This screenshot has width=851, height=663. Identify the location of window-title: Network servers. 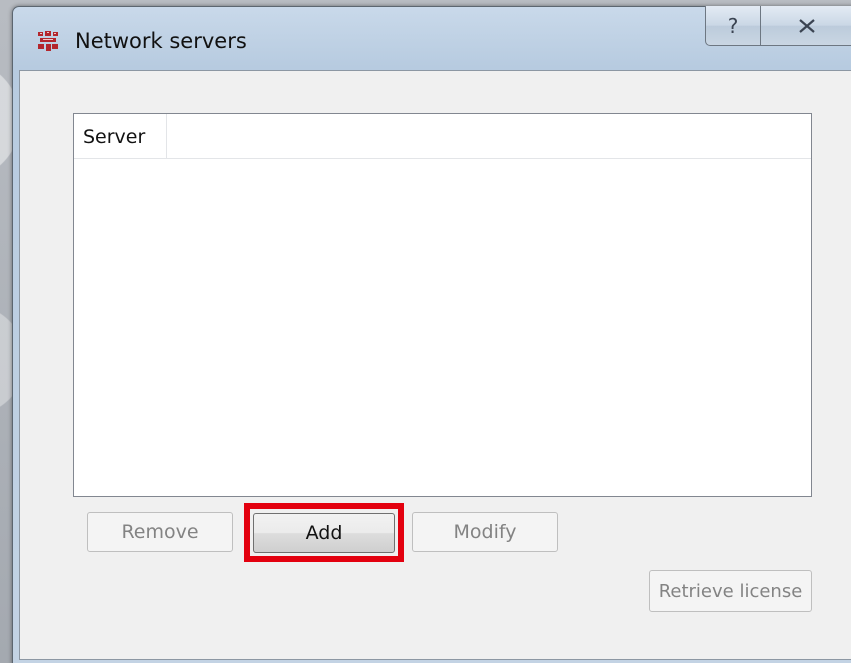
(161, 41).